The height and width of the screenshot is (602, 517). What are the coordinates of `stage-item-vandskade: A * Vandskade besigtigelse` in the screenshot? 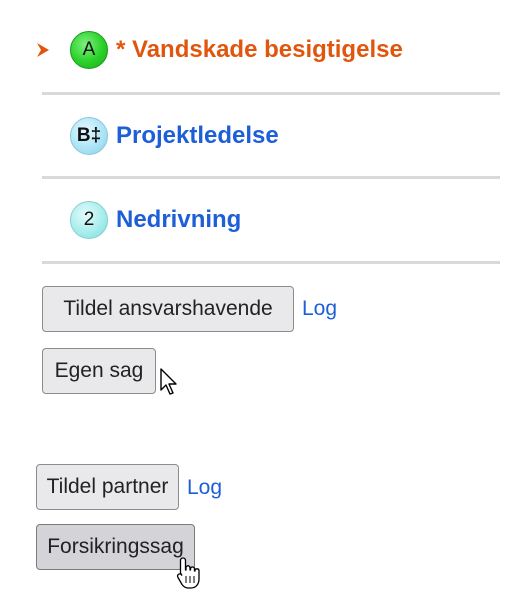 It's located at (268, 50).